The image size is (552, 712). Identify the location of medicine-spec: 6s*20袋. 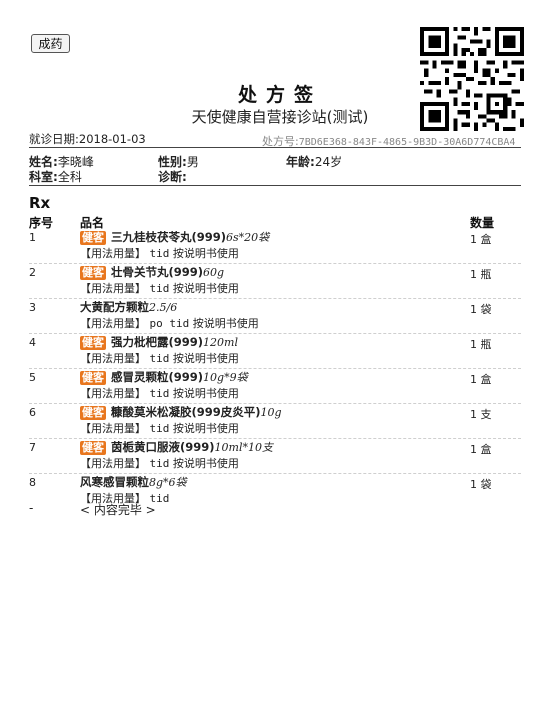
(248, 237).